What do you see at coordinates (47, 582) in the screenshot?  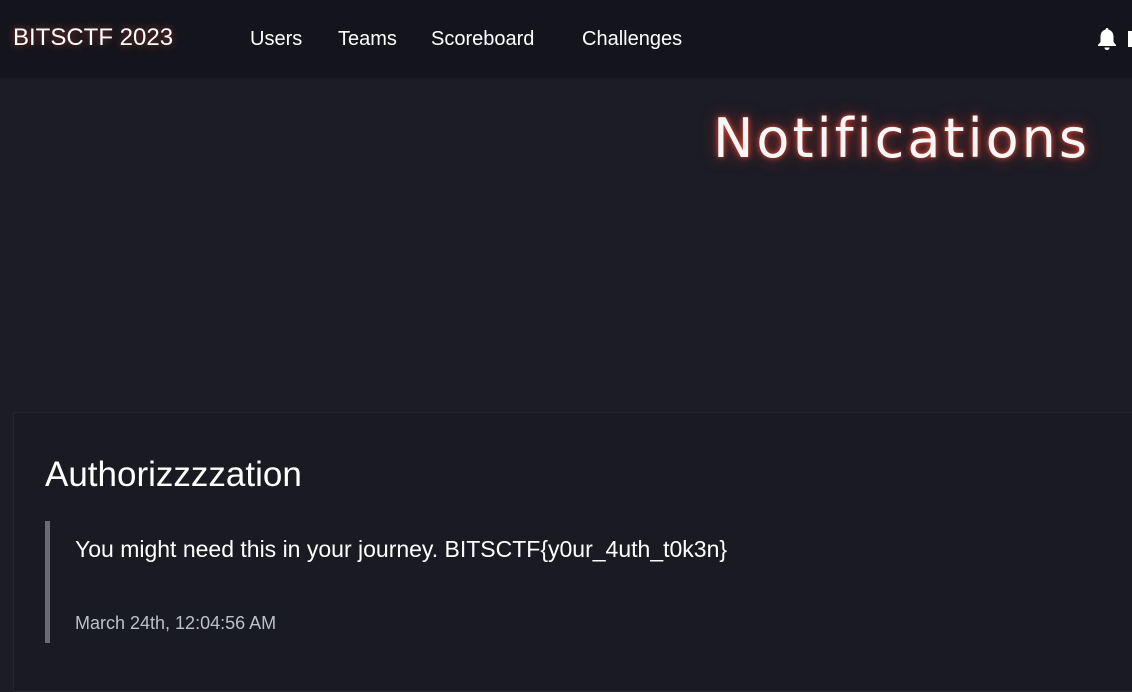 I see `blockquote-border` at bounding box center [47, 582].